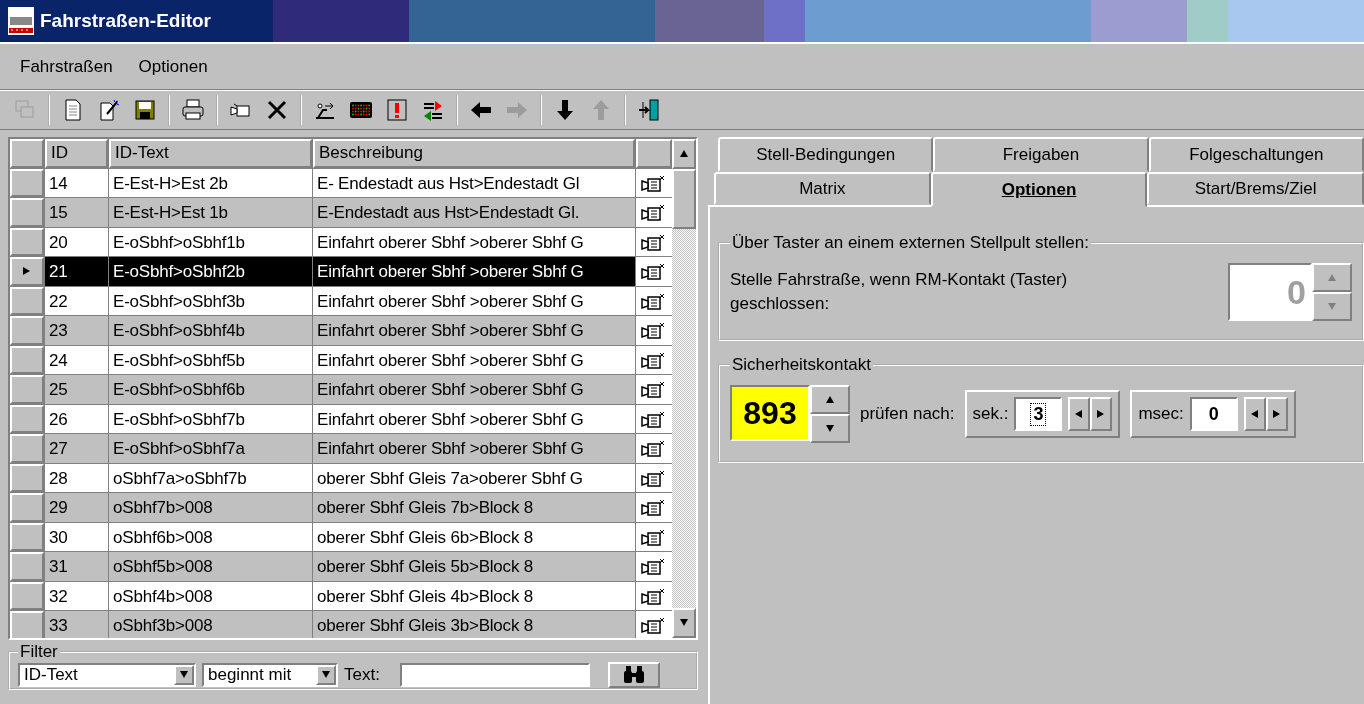 The height and width of the screenshot is (704, 1364). What do you see at coordinates (27, 271) in the screenshot?
I see `row-header` at bounding box center [27, 271].